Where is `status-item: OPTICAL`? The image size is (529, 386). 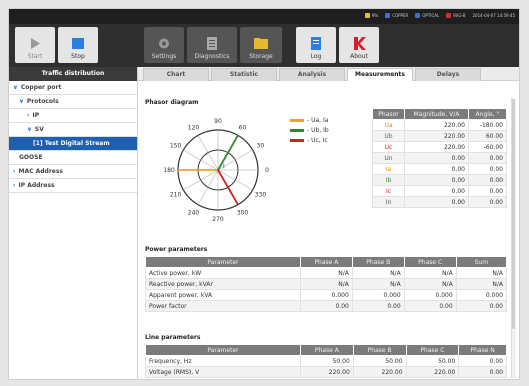
status-item: OPTICAL is located at coordinates (427, 15).